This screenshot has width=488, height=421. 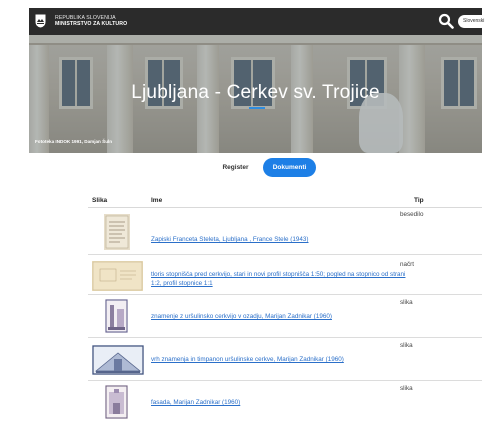 What do you see at coordinates (257, 108) in the screenshot?
I see `title-underline` at bounding box center [257, 108].